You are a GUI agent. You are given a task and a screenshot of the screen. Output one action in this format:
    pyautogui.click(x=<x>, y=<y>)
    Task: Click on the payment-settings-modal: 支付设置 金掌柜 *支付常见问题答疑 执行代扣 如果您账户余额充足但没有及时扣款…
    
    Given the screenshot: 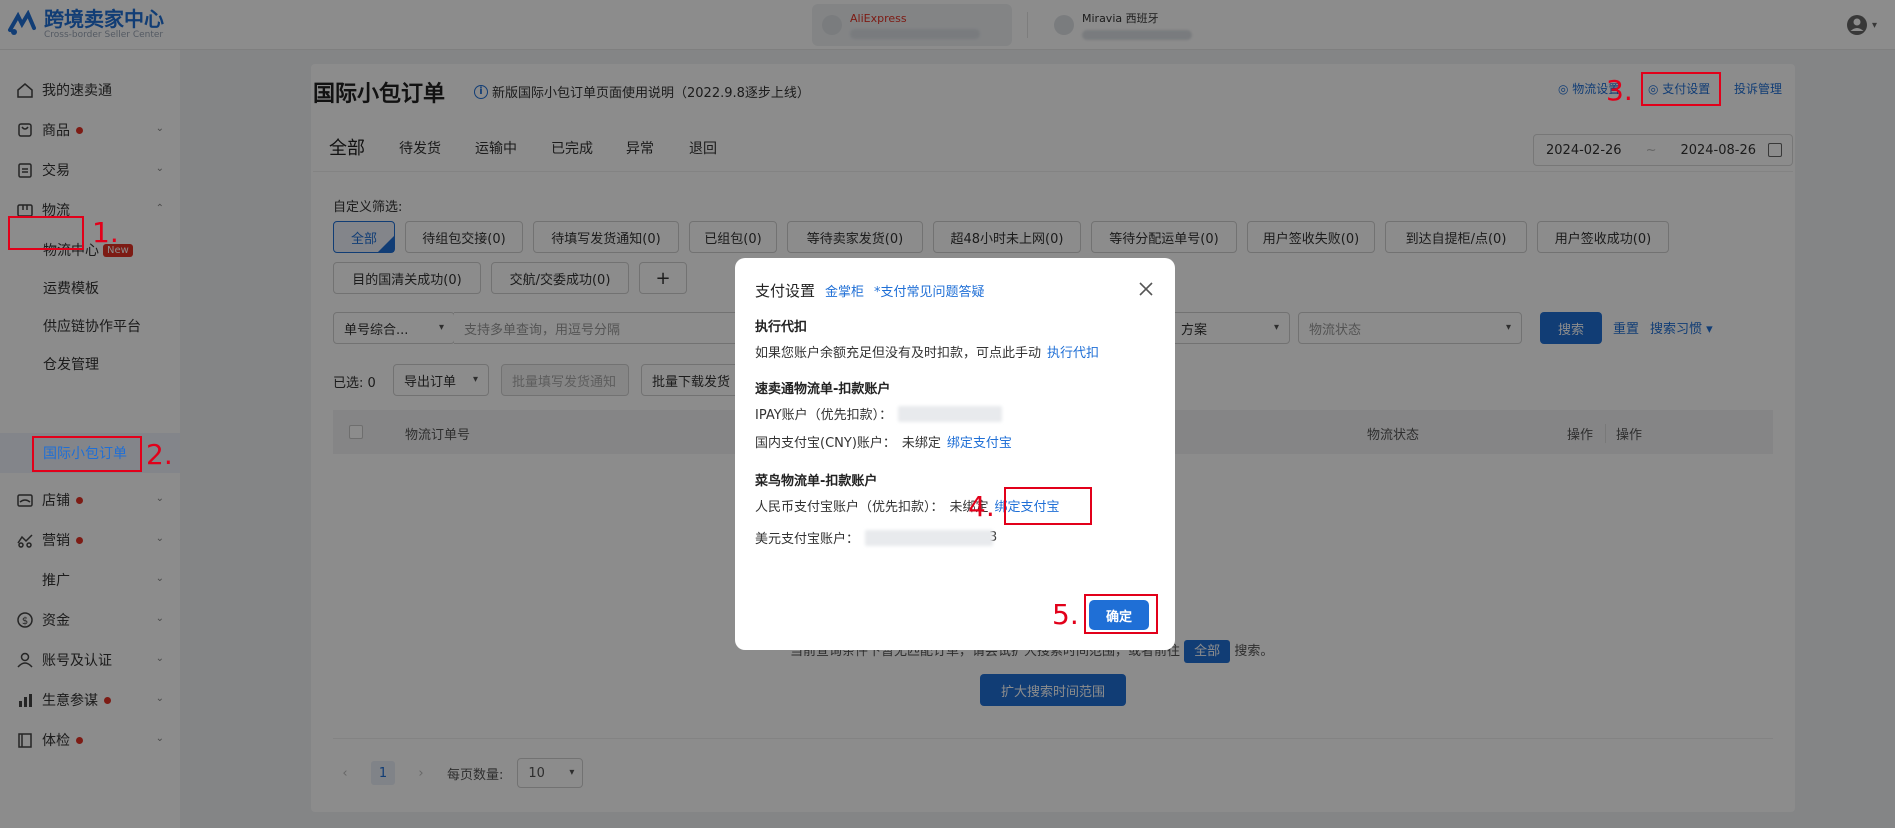 What is the action you would take?
    pyautogui.click(x=955, y=454)
    